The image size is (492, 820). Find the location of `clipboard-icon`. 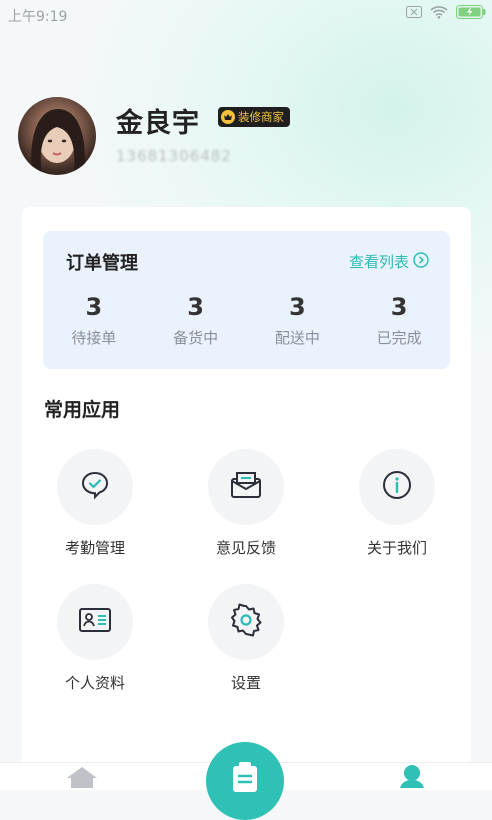

clipboard-icon is located at coordinates (245, 781).